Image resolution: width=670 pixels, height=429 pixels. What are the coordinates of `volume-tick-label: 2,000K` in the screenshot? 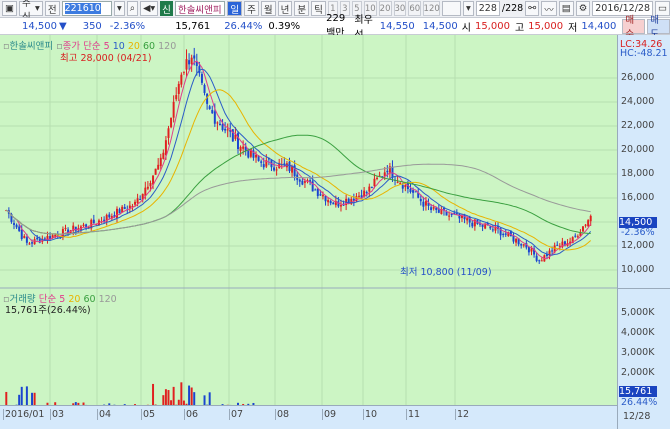 It's located at (638, 372).